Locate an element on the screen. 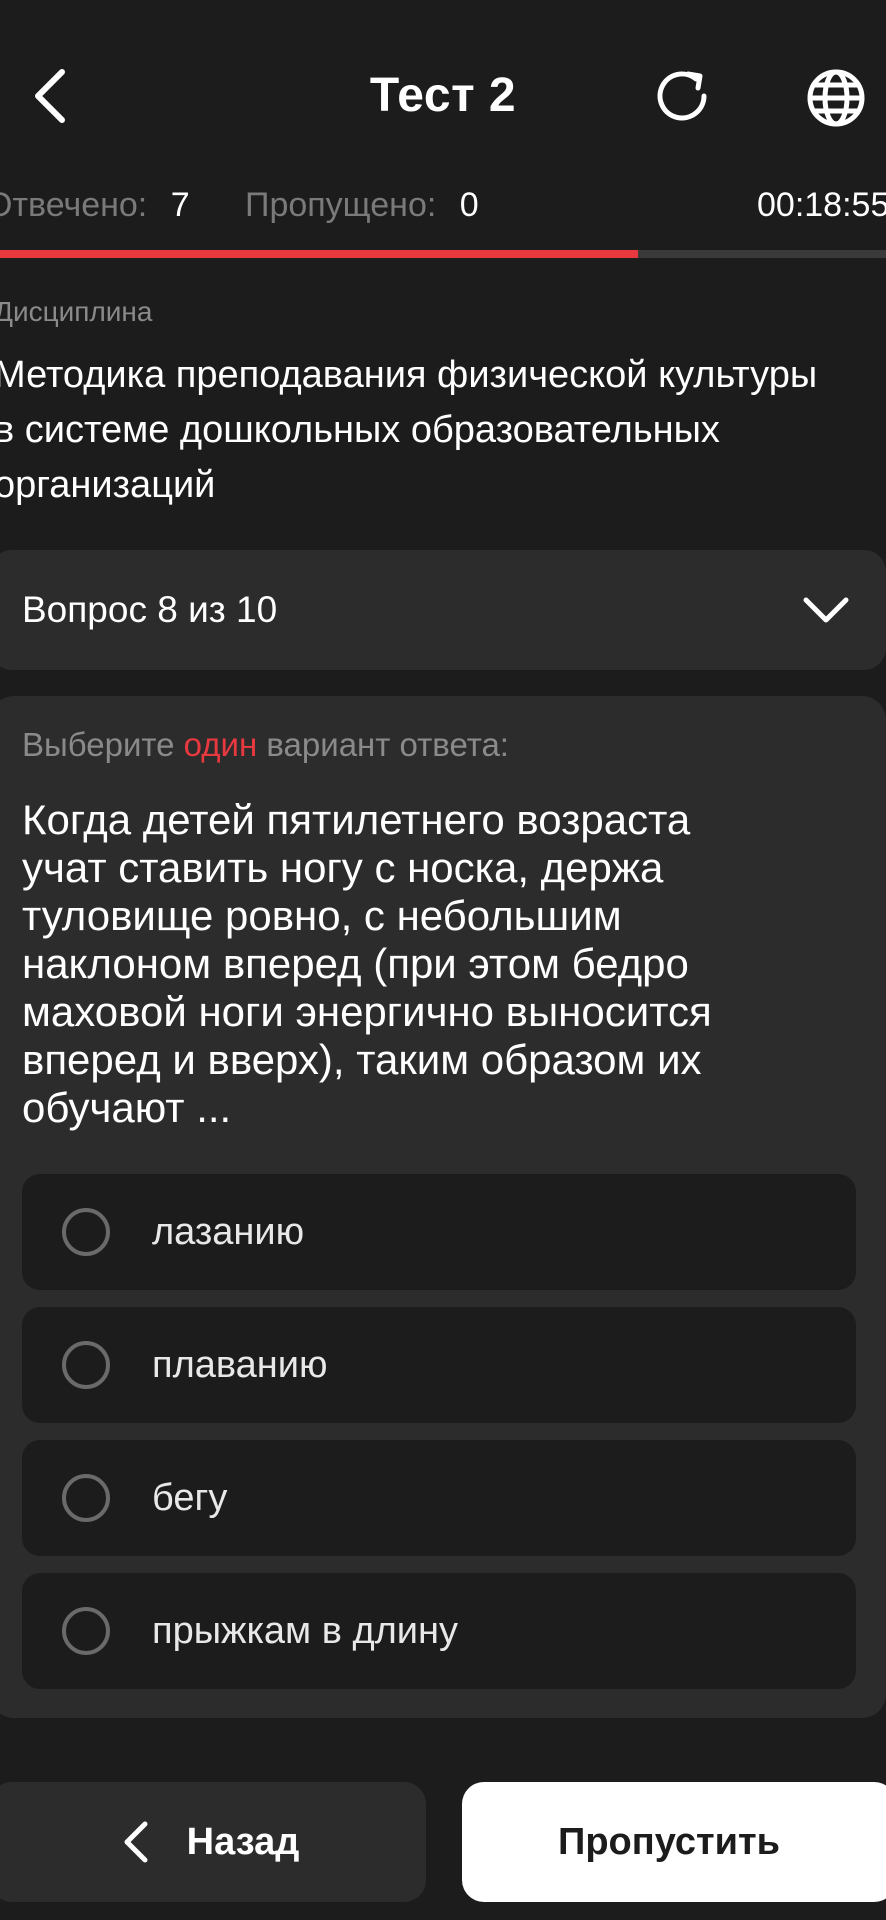 The height and width of the screenshot is (1920, 886). option-label: прыжкам в длину is located at coordinates (305, 1630).